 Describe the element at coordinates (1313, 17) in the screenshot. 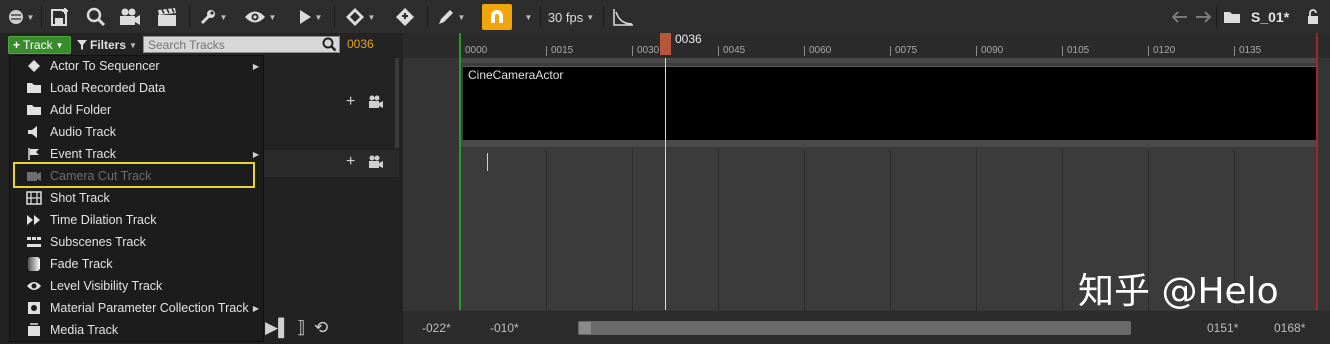

I see `lock-icon` at that location.